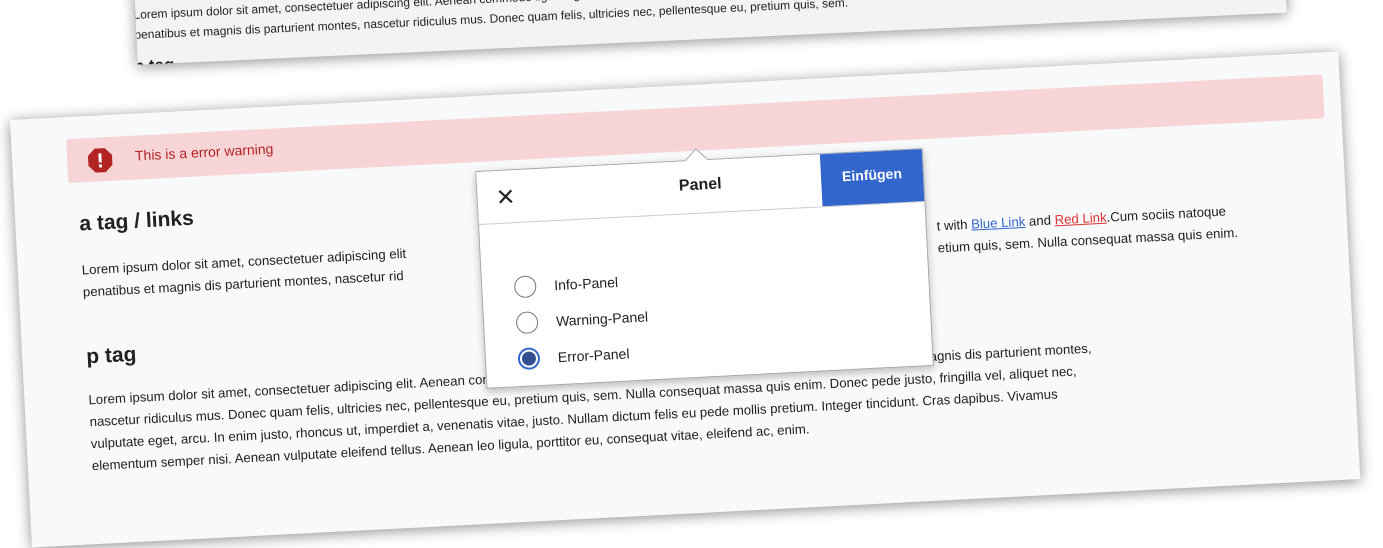  I want to click on popup-header: Panel Einfügen, so click(700, 187).